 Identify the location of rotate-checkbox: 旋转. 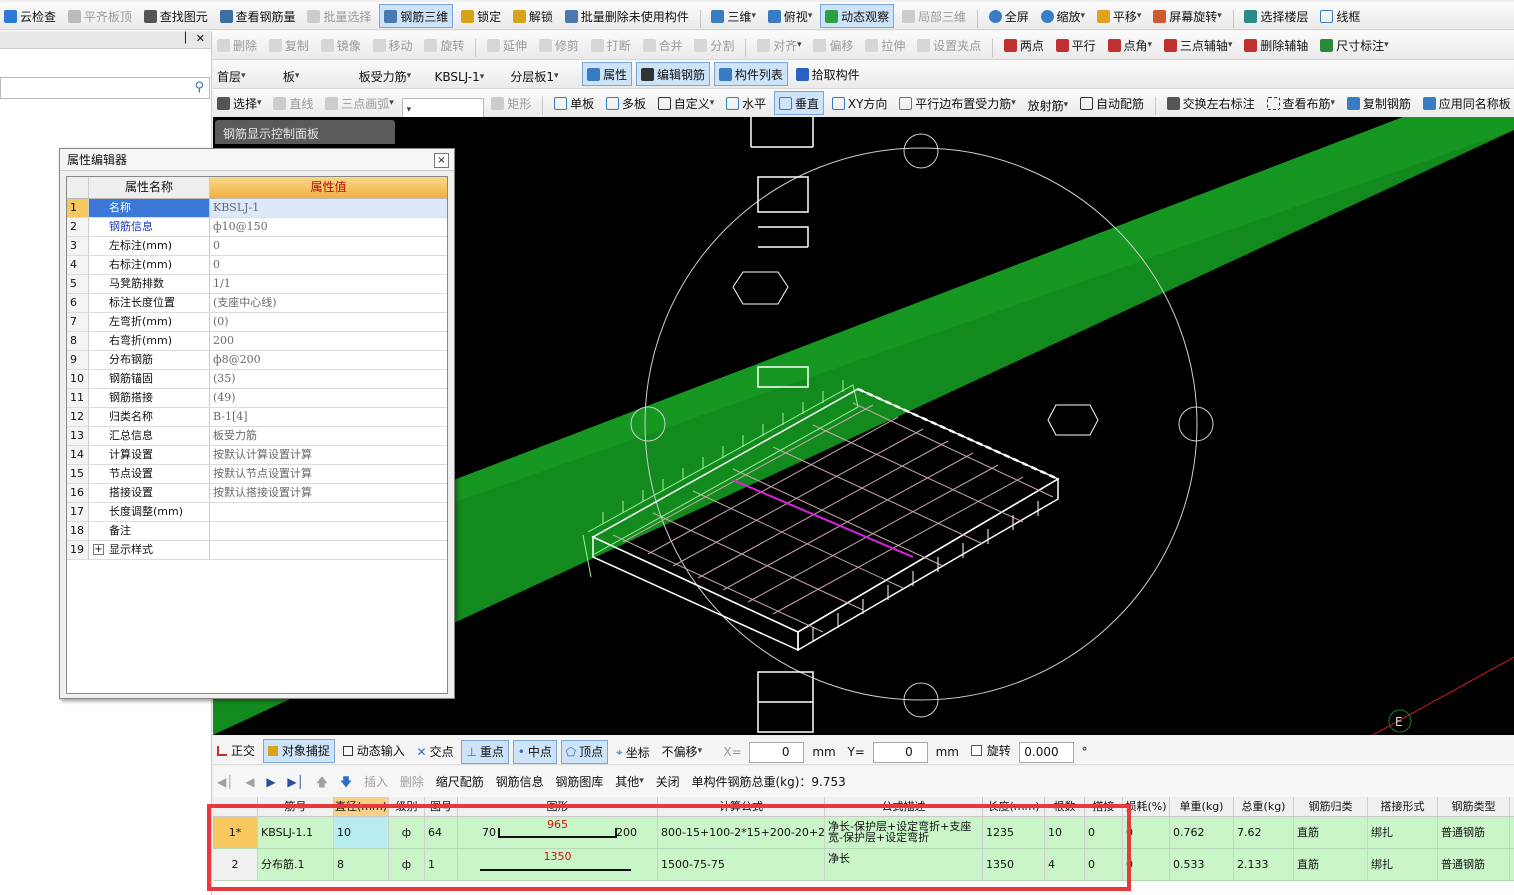
(991, 750).